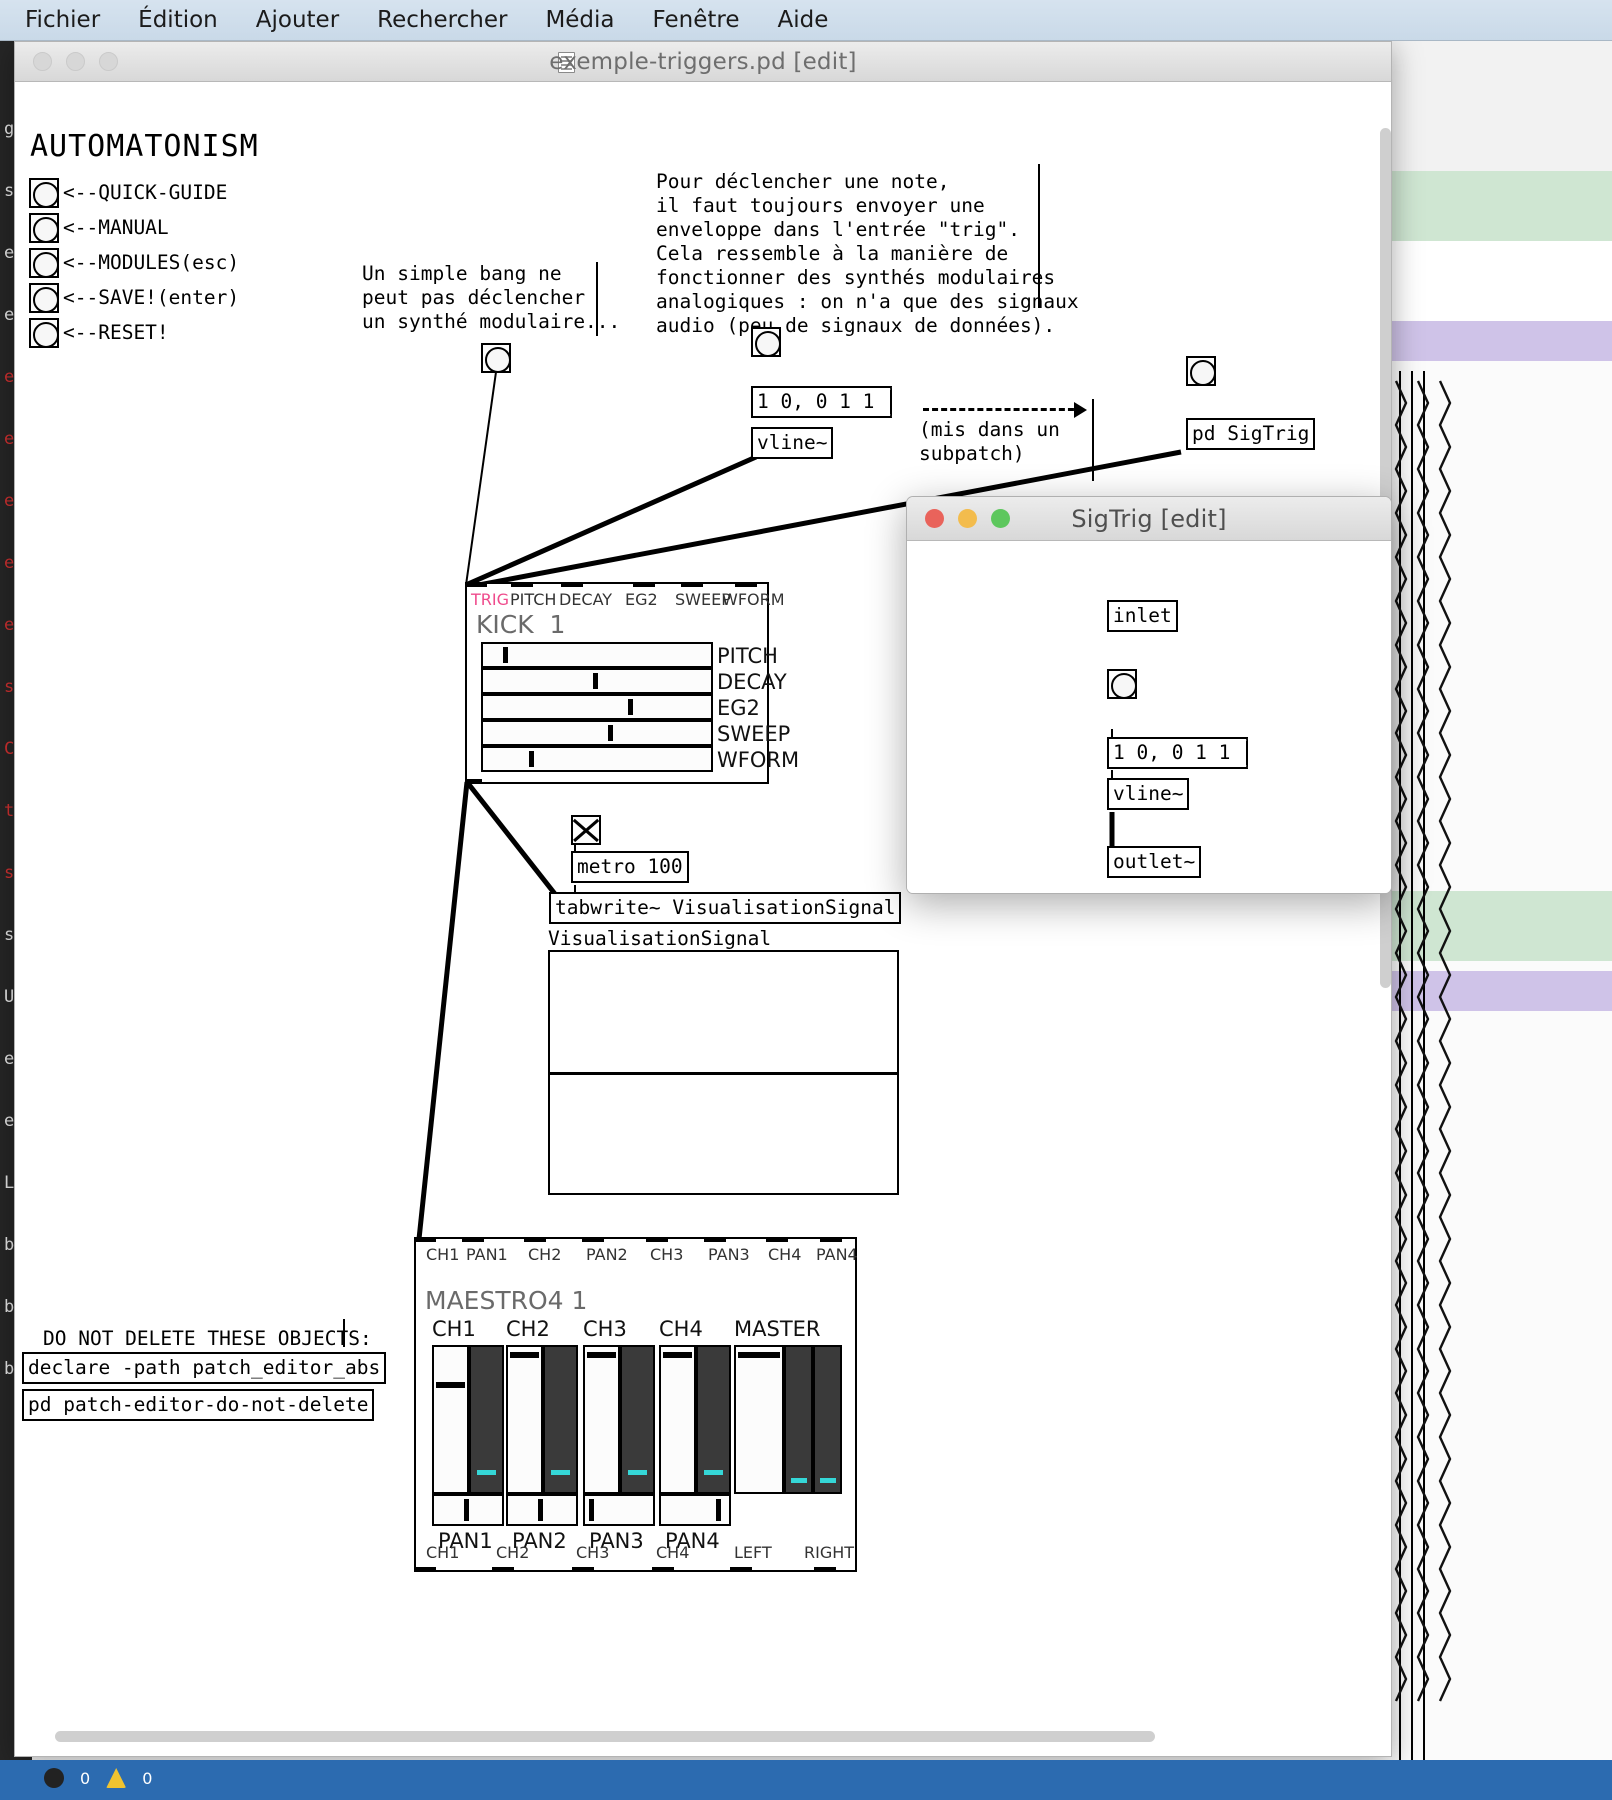  Describe the element at coordinates (1178, 753) in the screenshot. I see `message-sigtrig-envelope: 1 0, 0 1 1` at that location.